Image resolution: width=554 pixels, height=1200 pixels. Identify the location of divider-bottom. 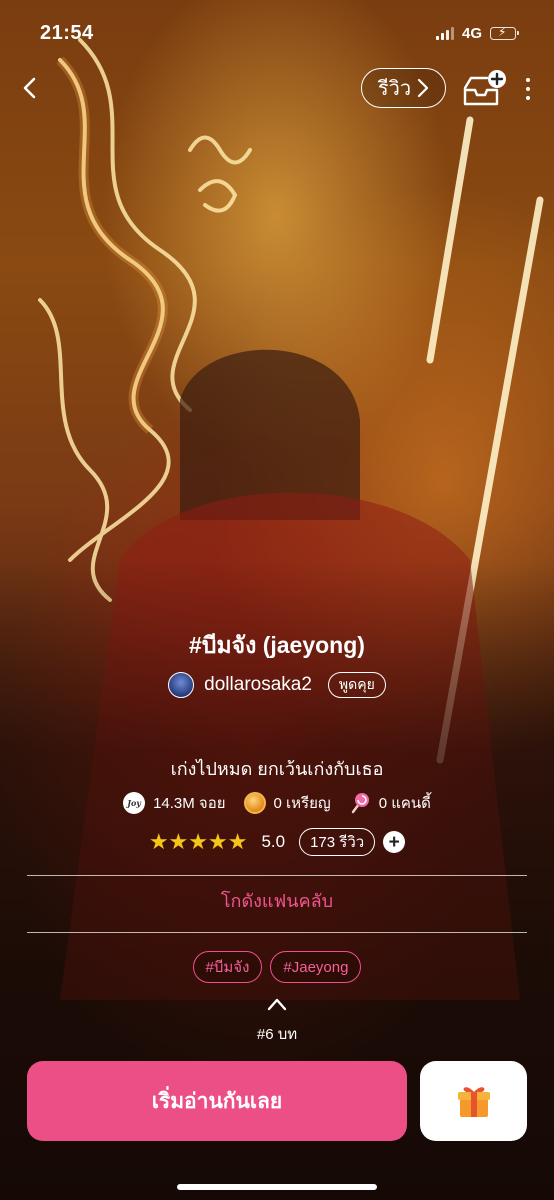
(277, 932).